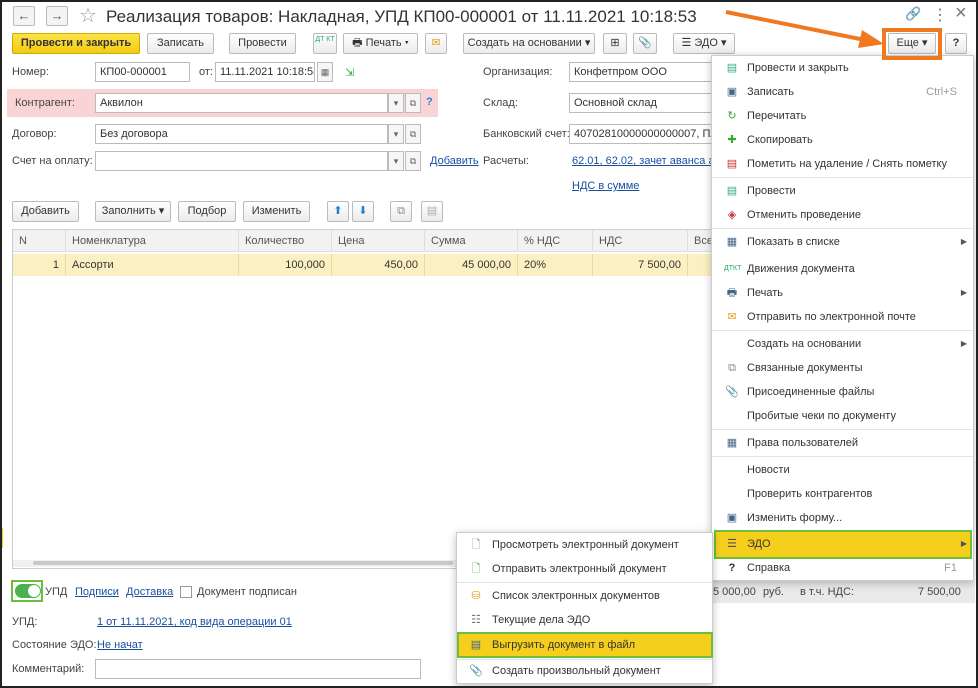  I want to click on forward-button: →, so click(57, 16).